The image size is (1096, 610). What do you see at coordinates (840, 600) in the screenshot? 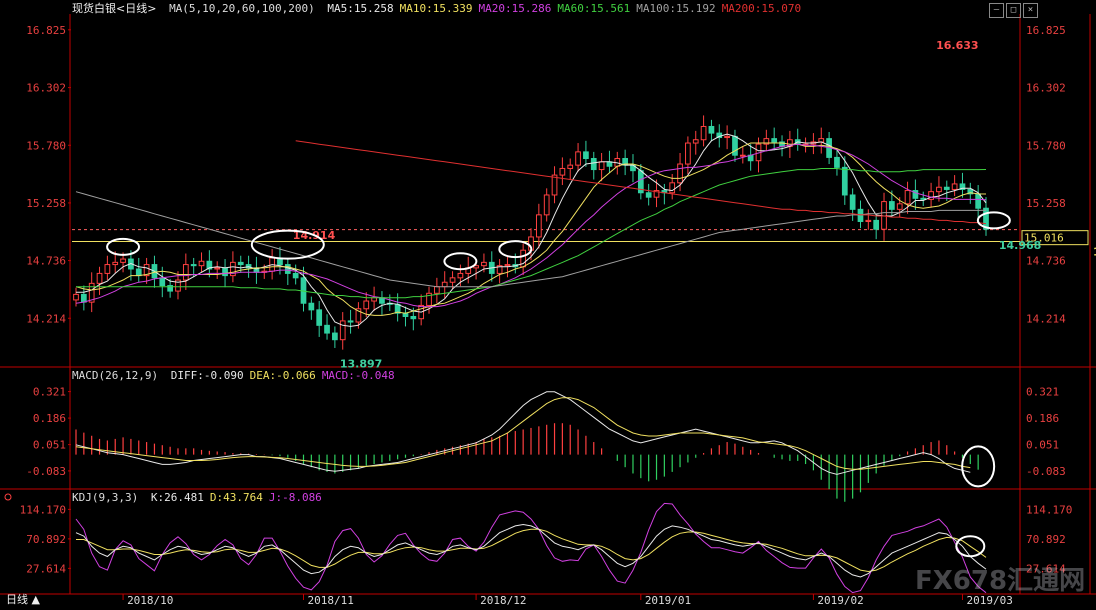
I see `x-axis-label: 2019/02` at bounding box center [840, 600].